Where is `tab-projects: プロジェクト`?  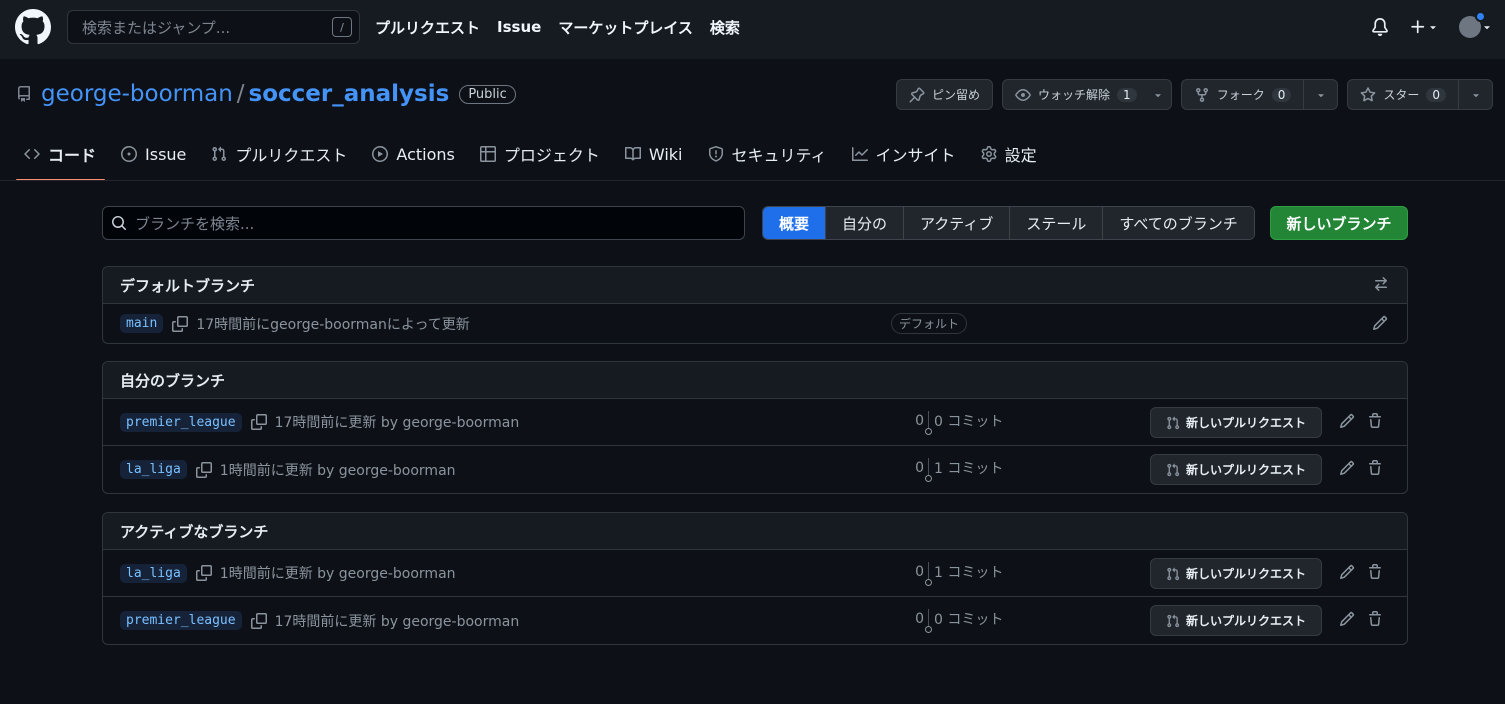 tab-projects: プロジェクト is located at coordinates (540, 154).